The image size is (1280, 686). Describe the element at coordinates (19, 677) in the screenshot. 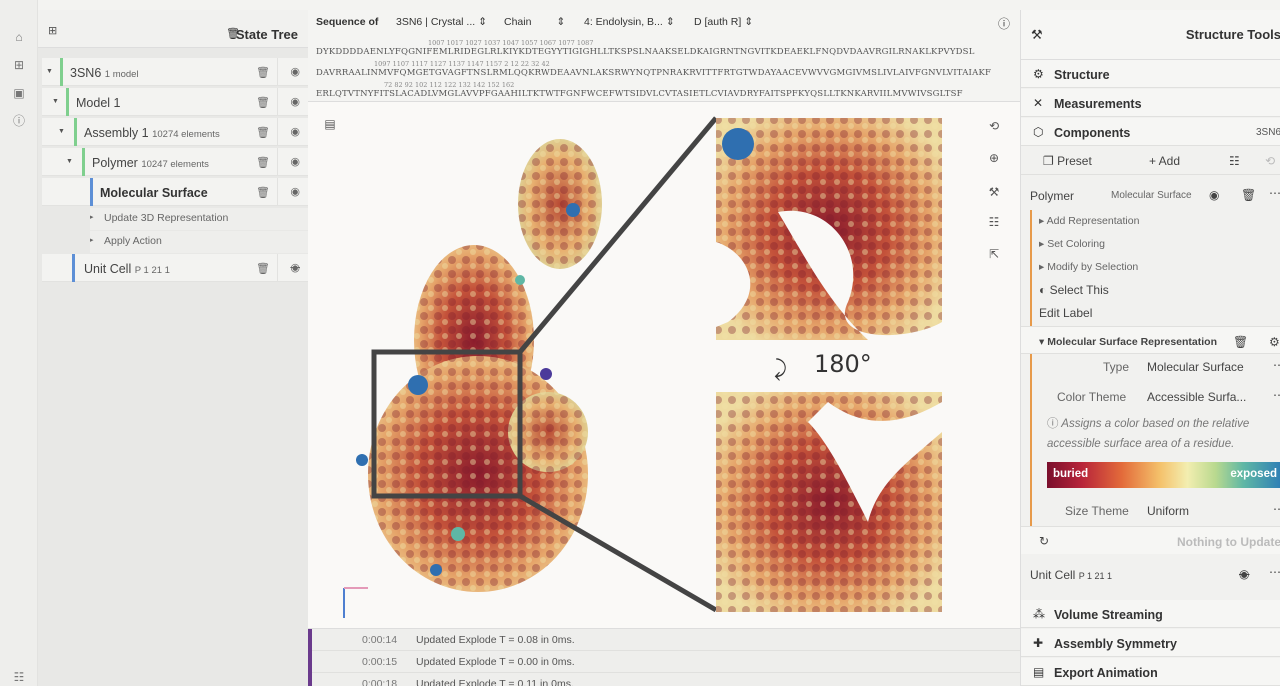

I see `settings-icon: ☷` at that location.